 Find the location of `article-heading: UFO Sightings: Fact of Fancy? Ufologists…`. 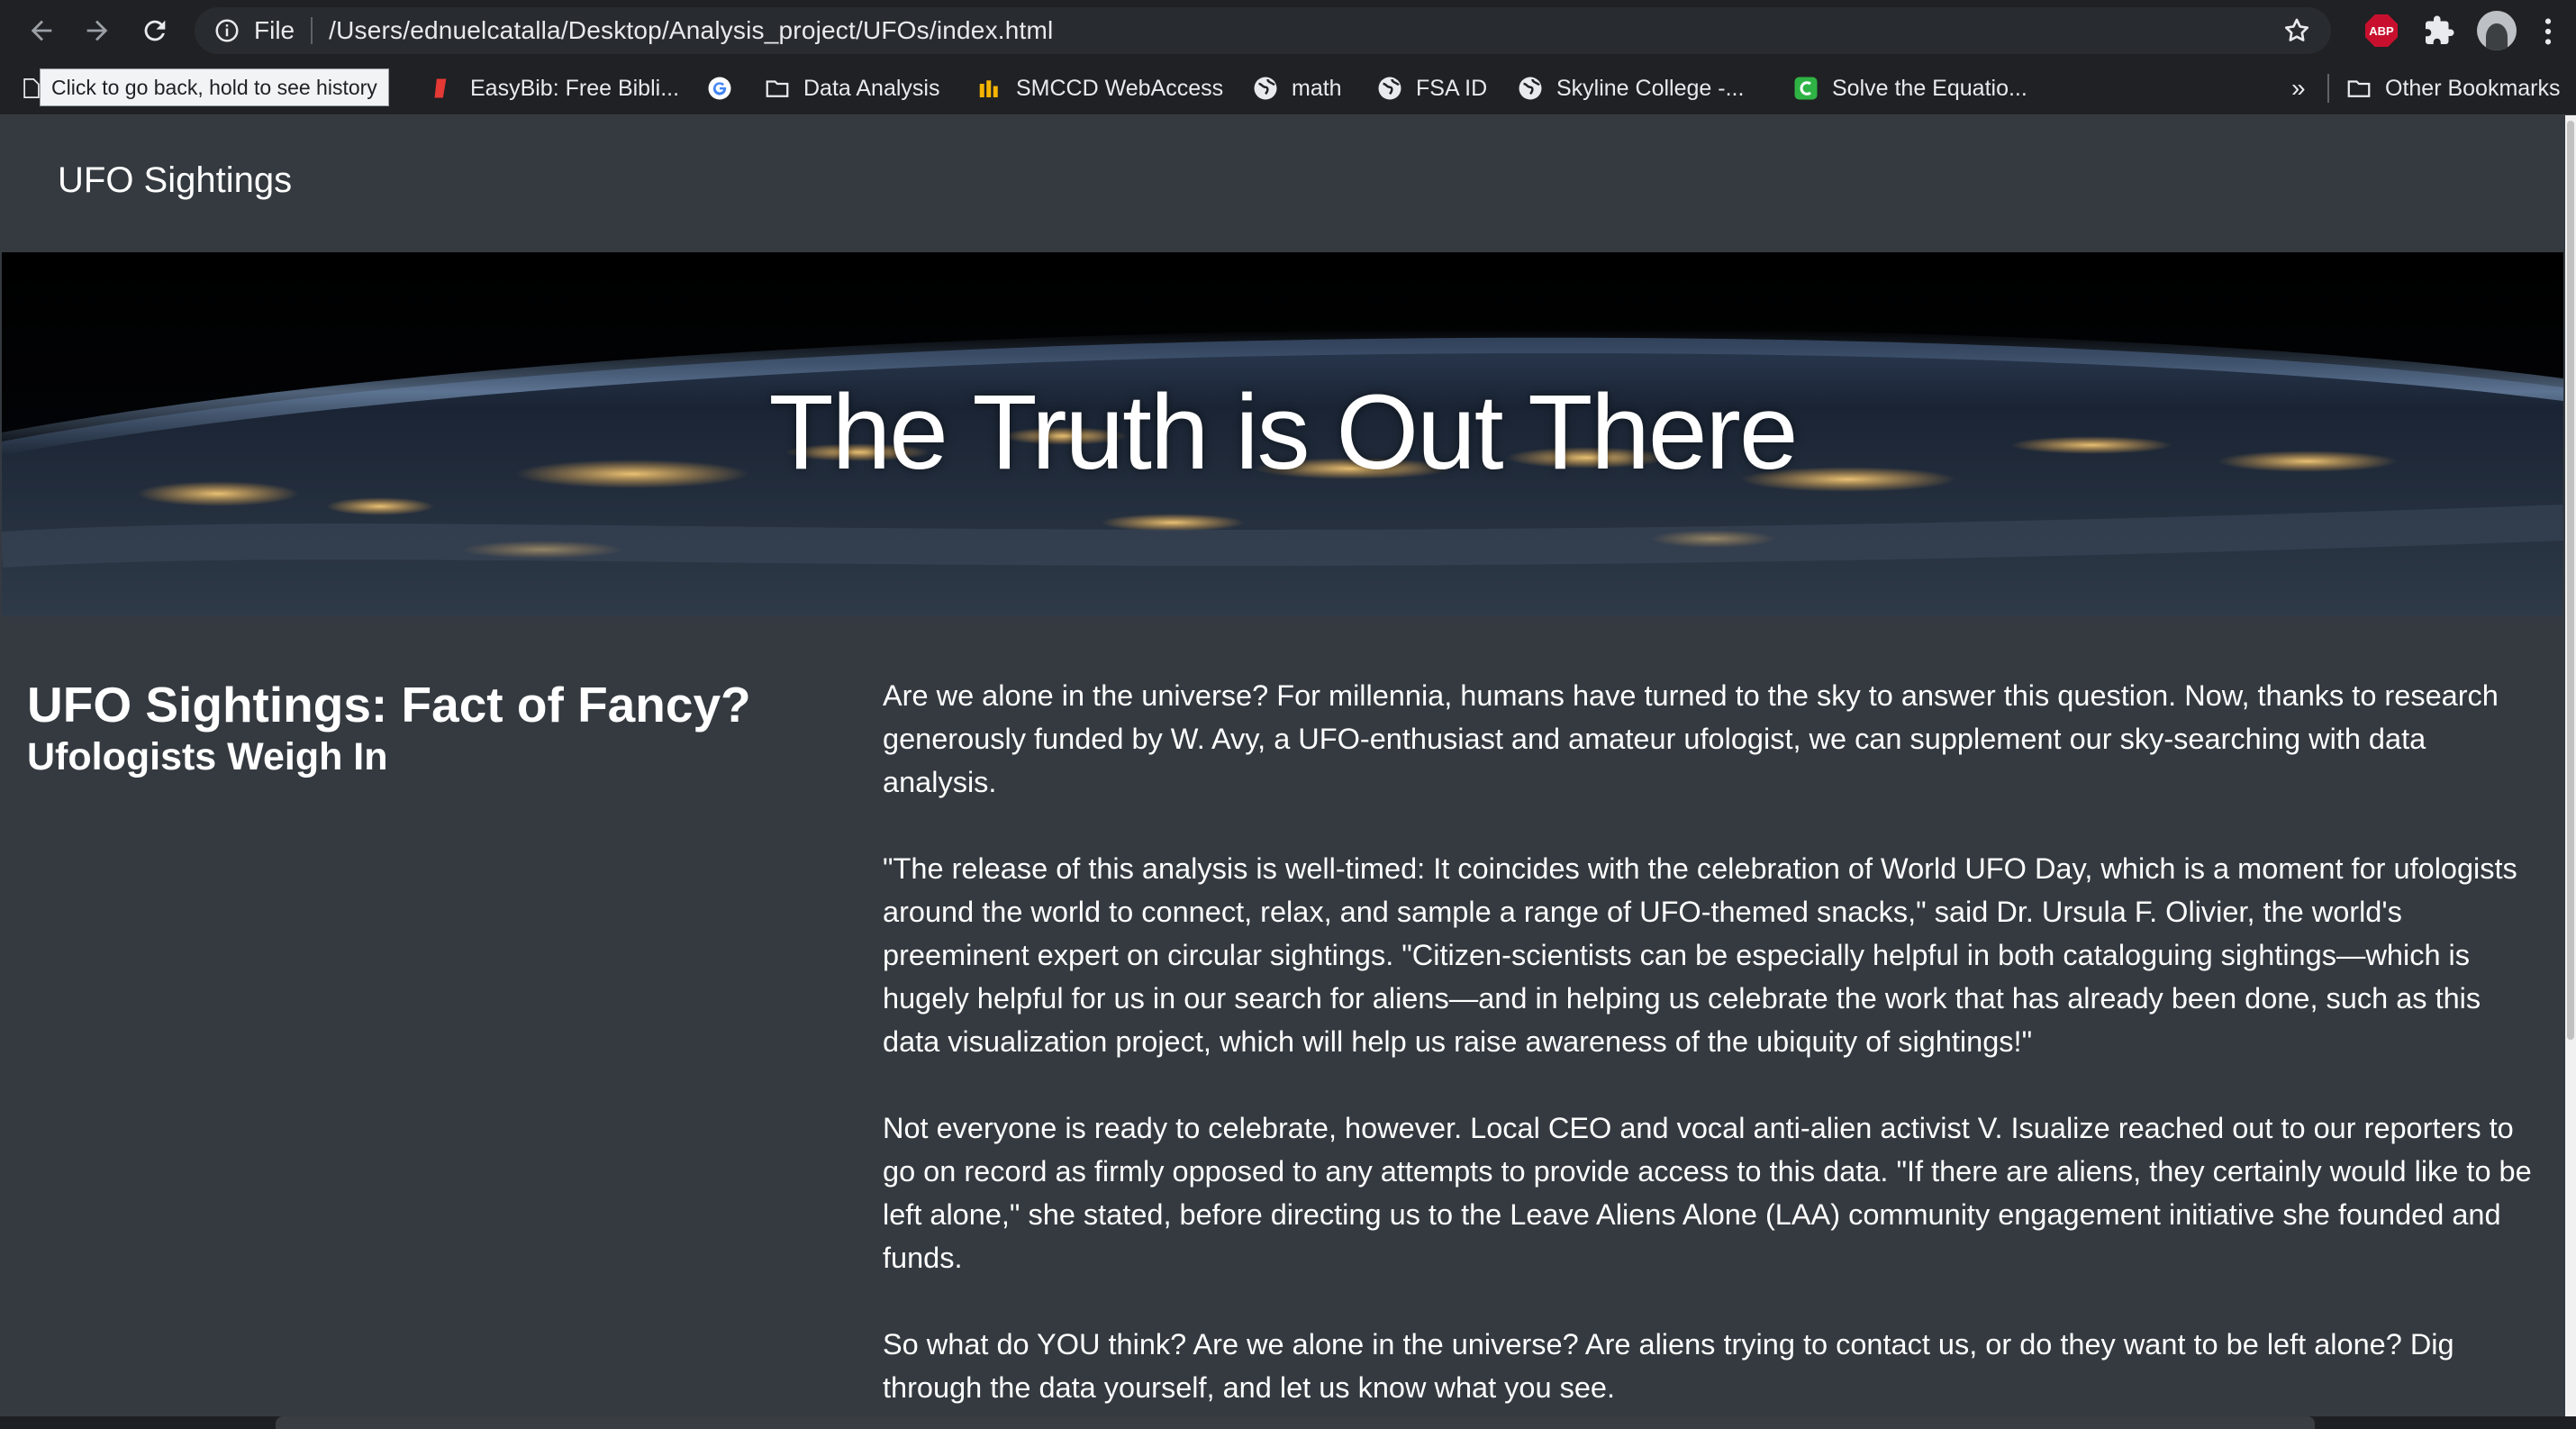

article-heading: UFO Sightings: Fact of Fancy? Ufologists… is located at coordinates (432, 728).